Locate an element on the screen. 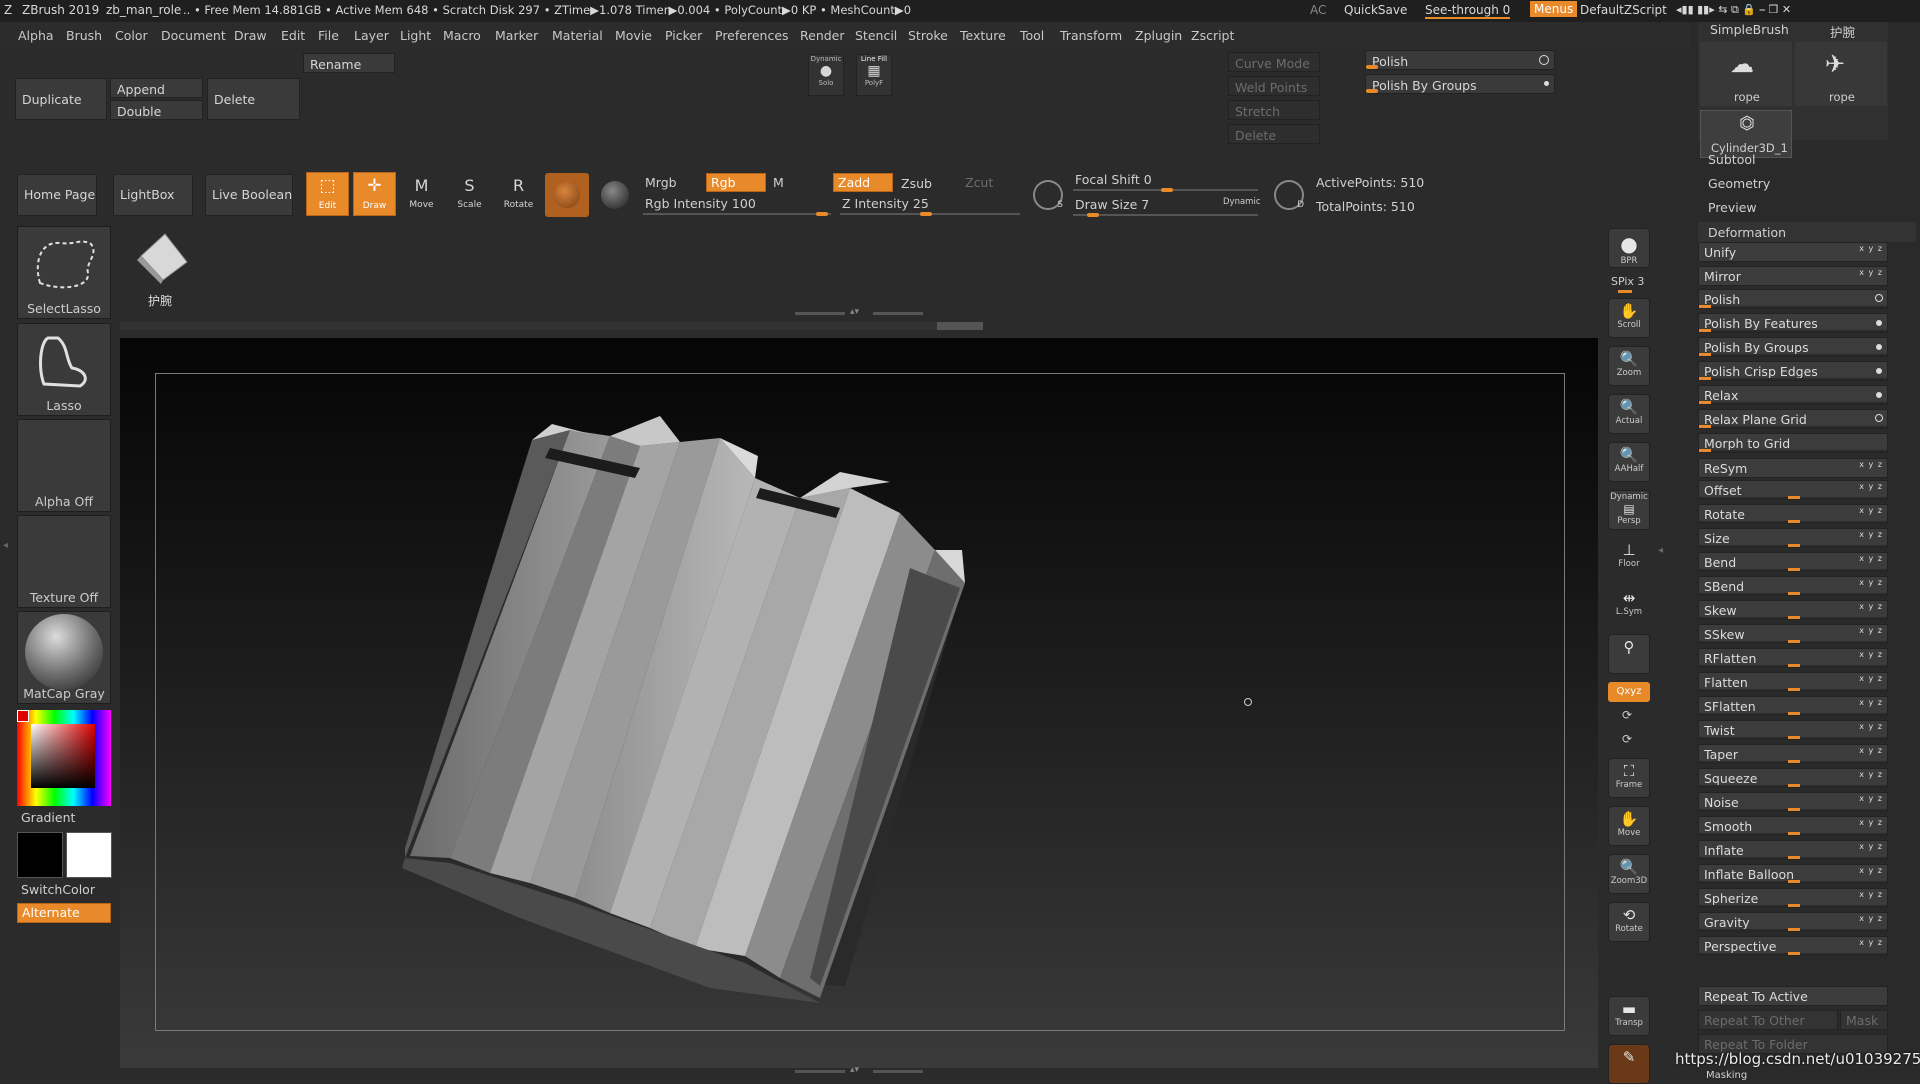 The height and width of the screenshot is (1084, 1920). stretch-button: Stretch is located at coordinates (1274, 110).